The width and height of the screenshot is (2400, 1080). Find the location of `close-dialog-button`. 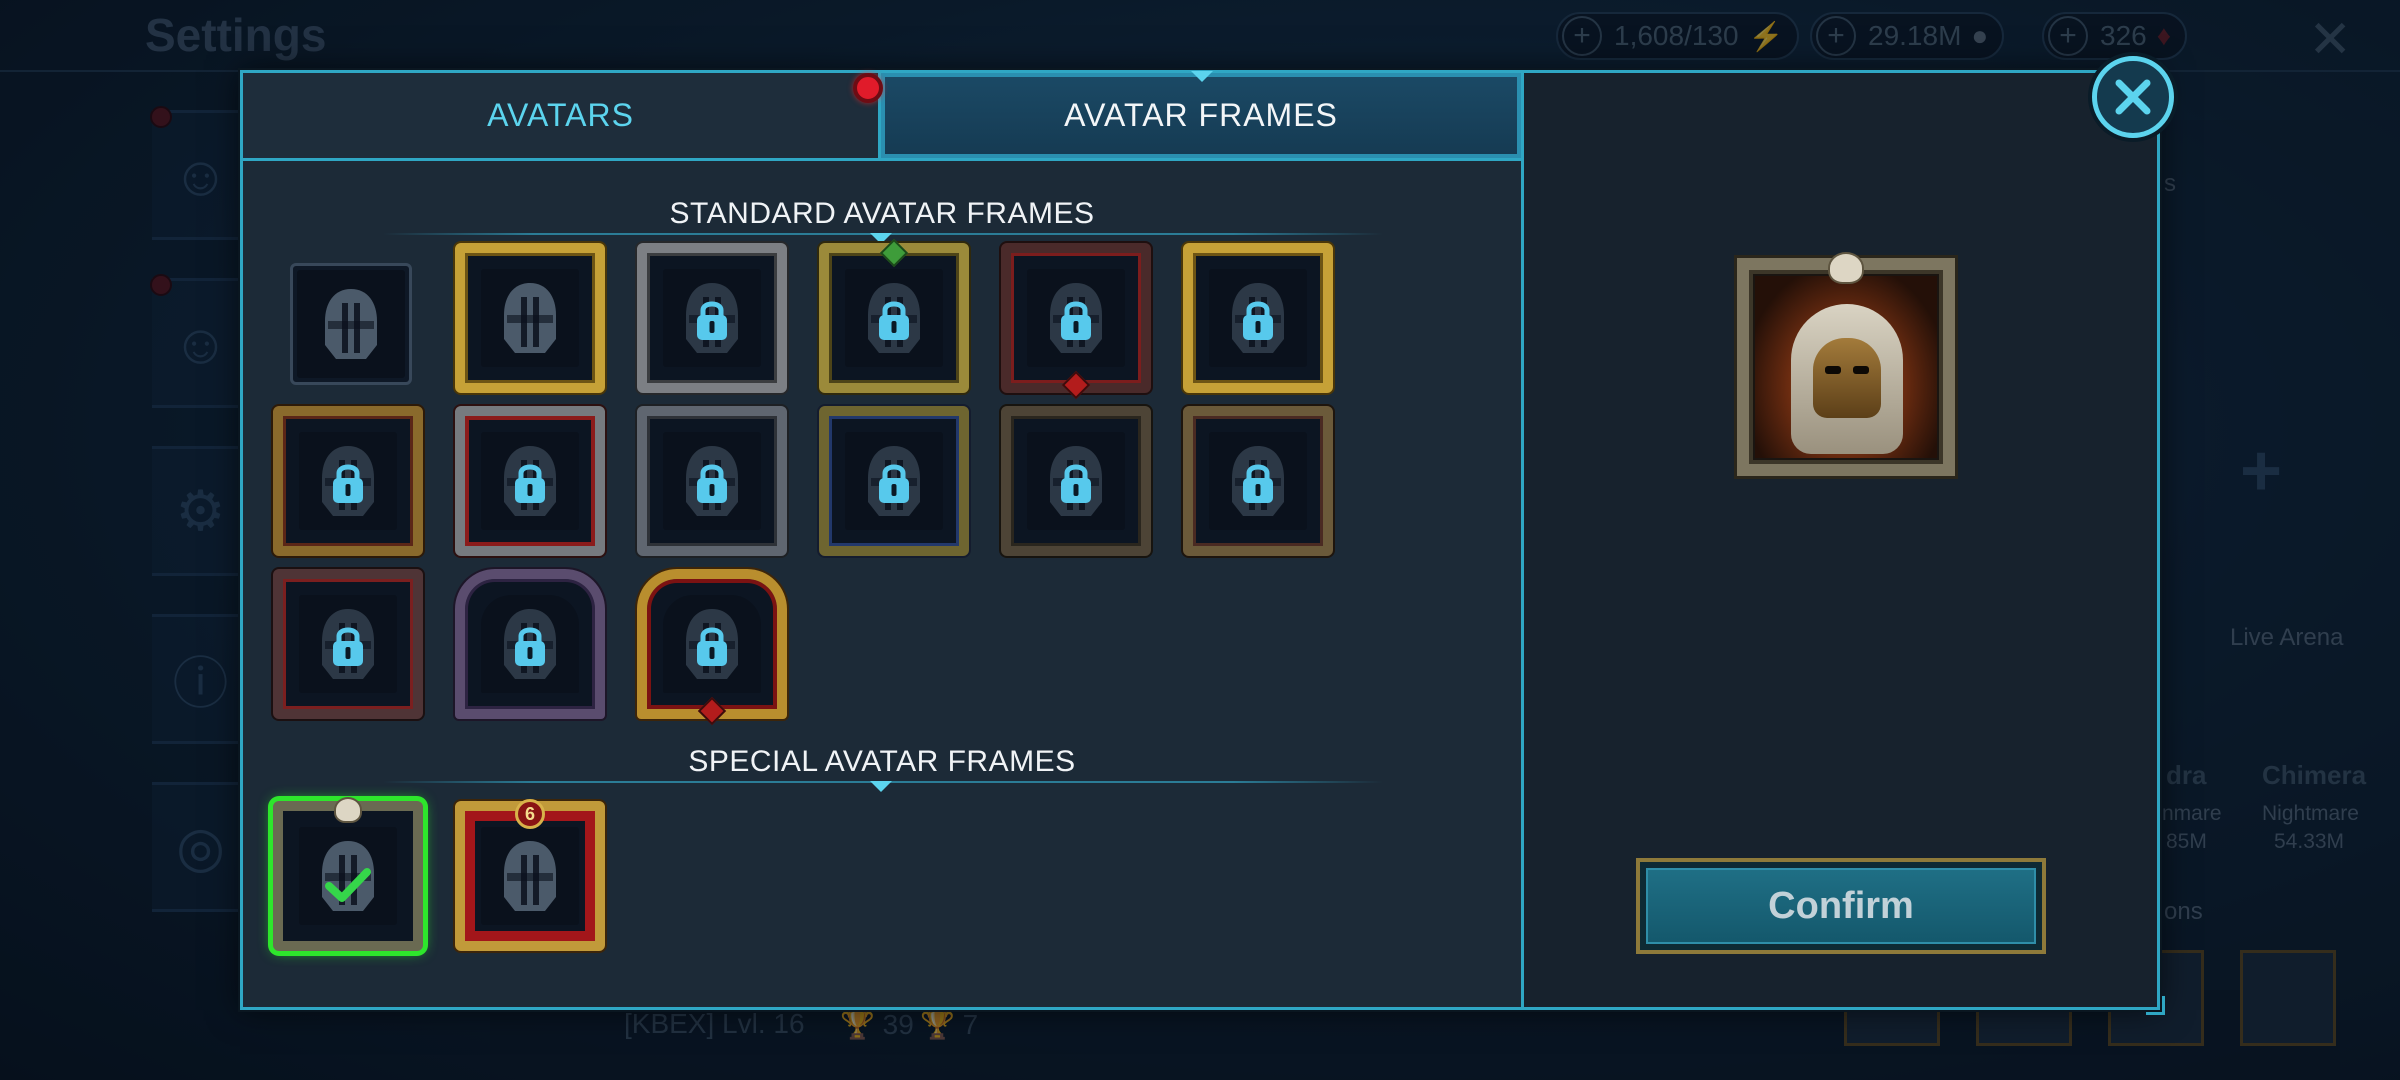

close-dialog-button is located at coordinates (2133, 97).